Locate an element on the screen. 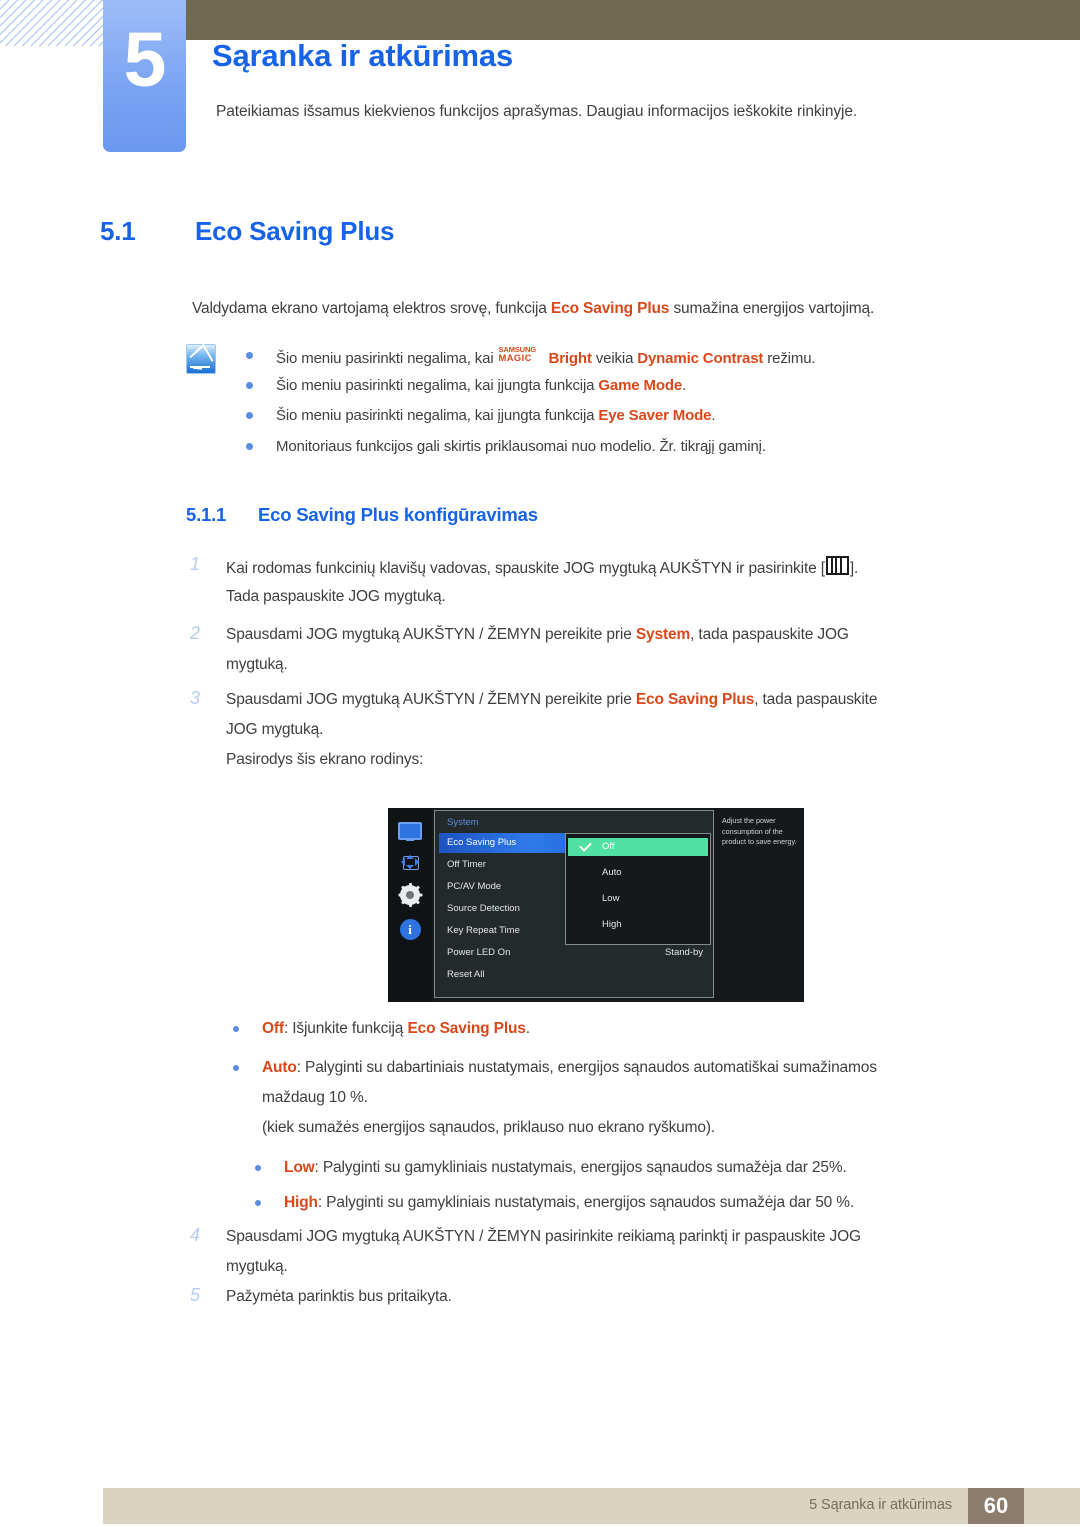 Image resolution: width=1080 pixels, height=1527 pixels. position-arrows-icon is located at coordinates (410, 862).